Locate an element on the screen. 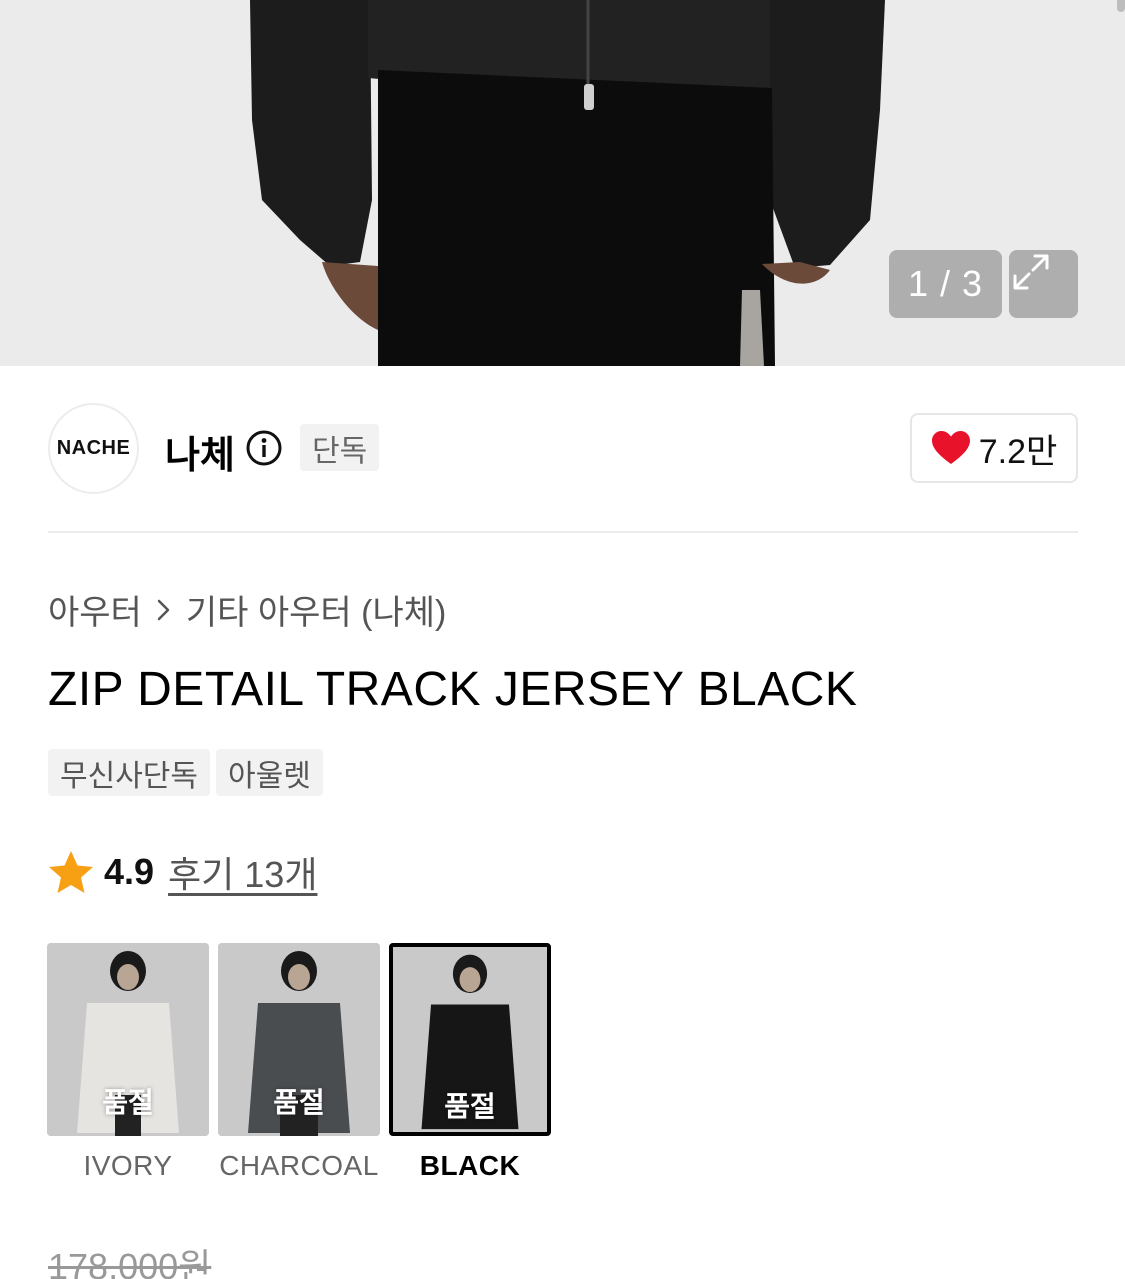 The image size is (1125, 1279). like-button: 7.2만 is located at coordinates (994, 448).